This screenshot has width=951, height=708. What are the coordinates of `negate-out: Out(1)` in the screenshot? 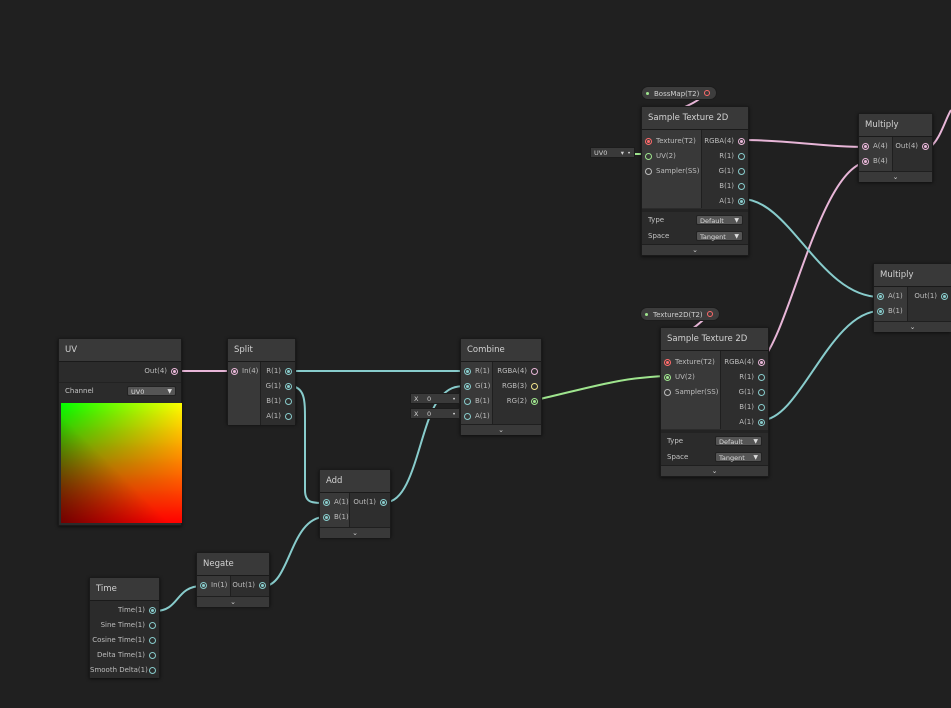 It's located at (250, 585).